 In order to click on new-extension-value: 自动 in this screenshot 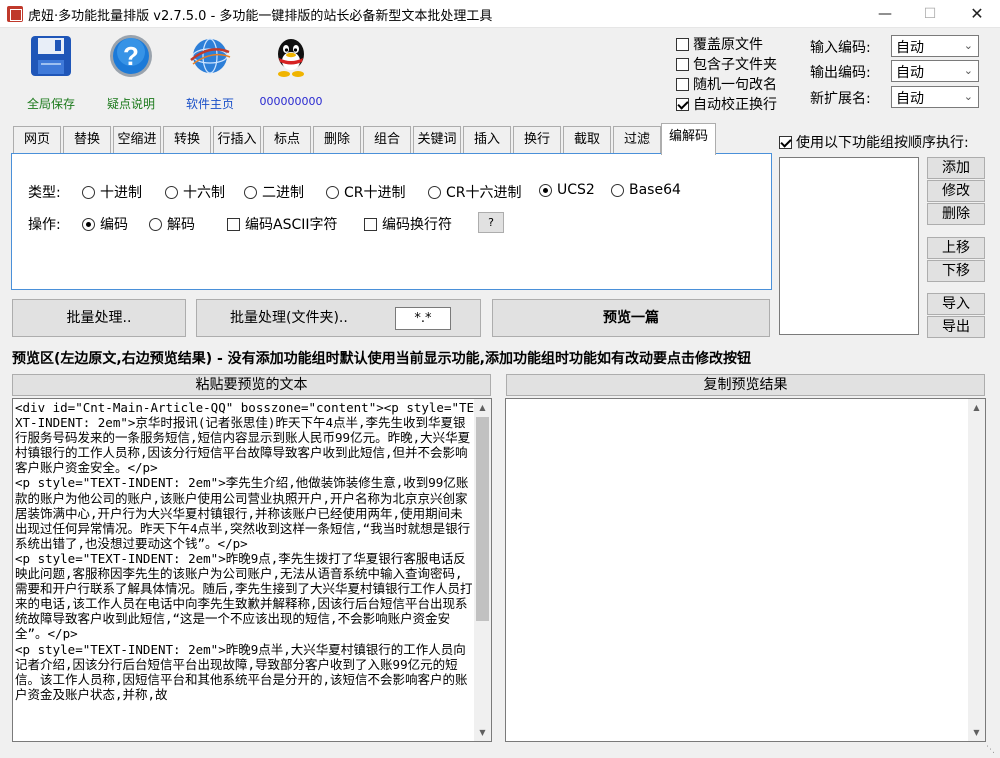, I will do `click(910, 99)`.